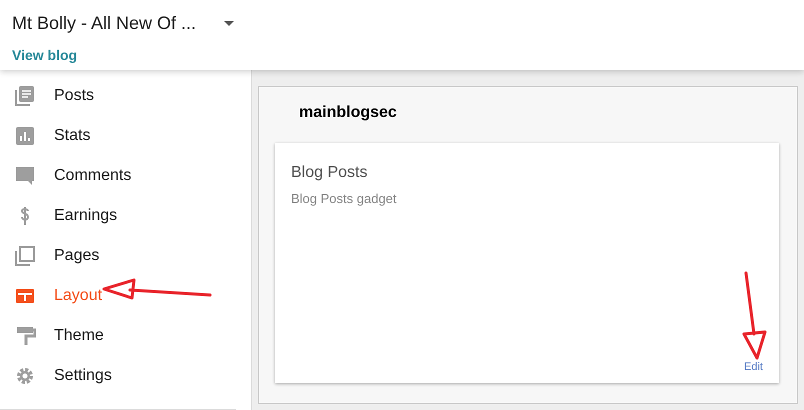 Image resolution: width=804 pixels, height=410 pixels. Describe the element at coordinates (344, 199) in the screenshot. I see `gadget-description: Blog Posts gadget` at that location.